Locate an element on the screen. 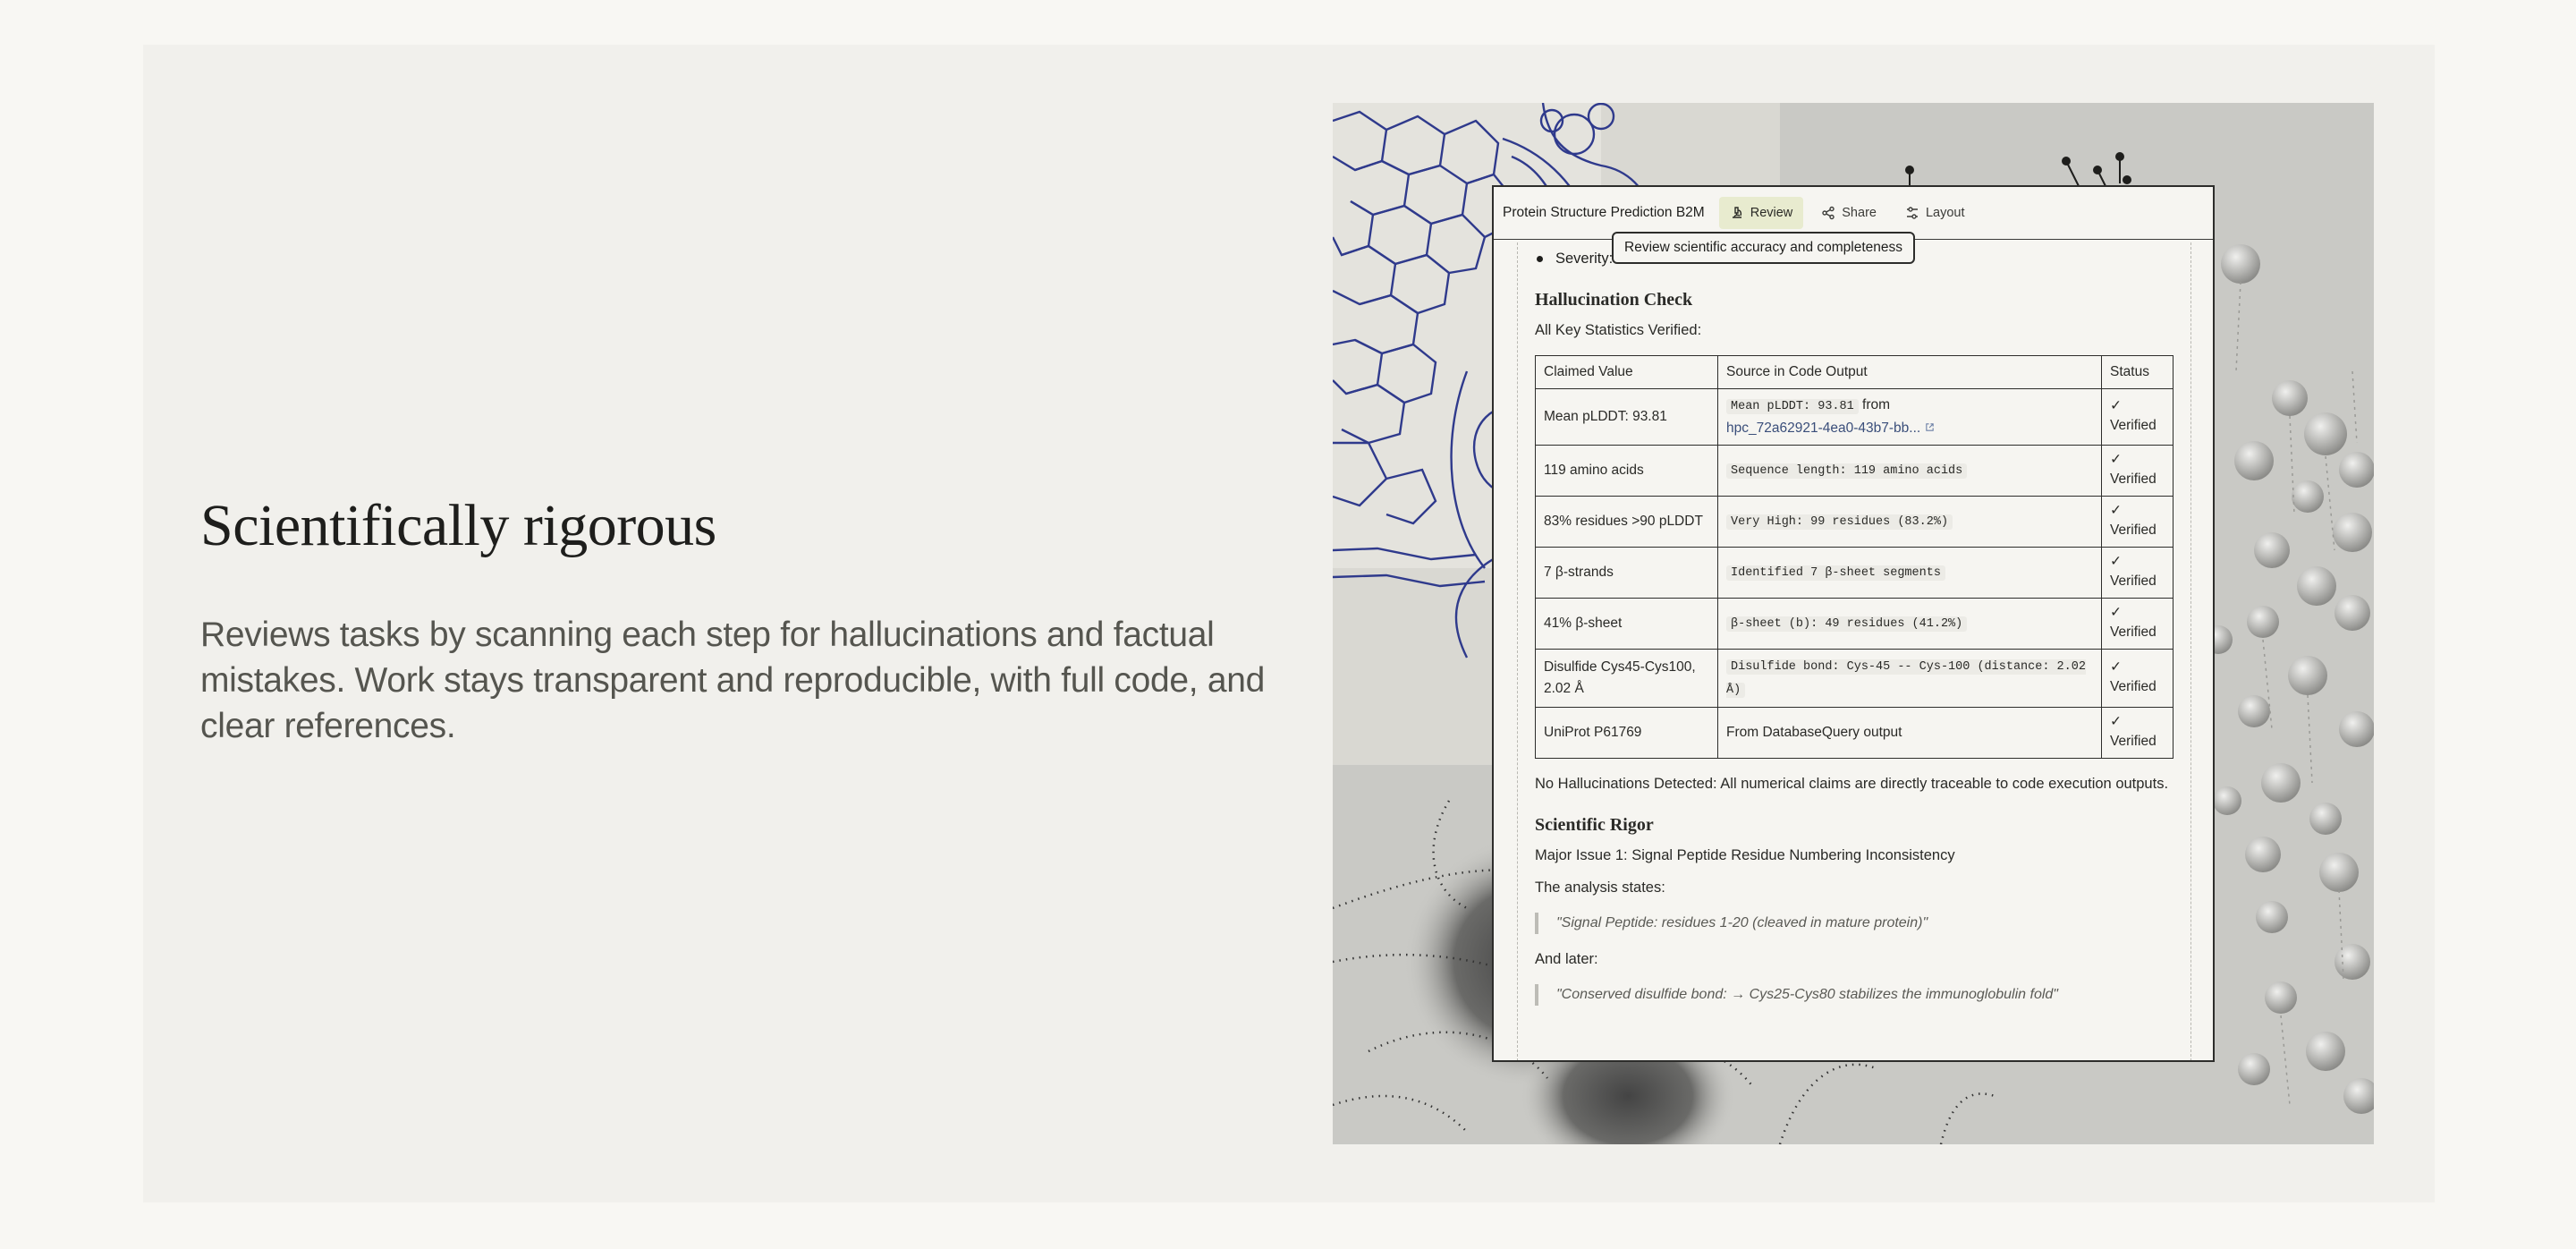  source-cell: Sequence length: 119 amino acids is located at coordinates (1909, 471).